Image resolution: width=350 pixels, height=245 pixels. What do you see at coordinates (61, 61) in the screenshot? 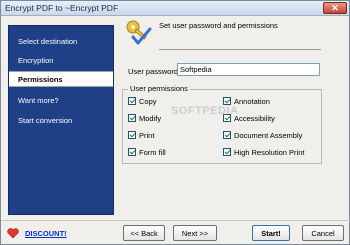
I see `sidebar-item-encryption: Encryption` at bounding box center [61, 61].